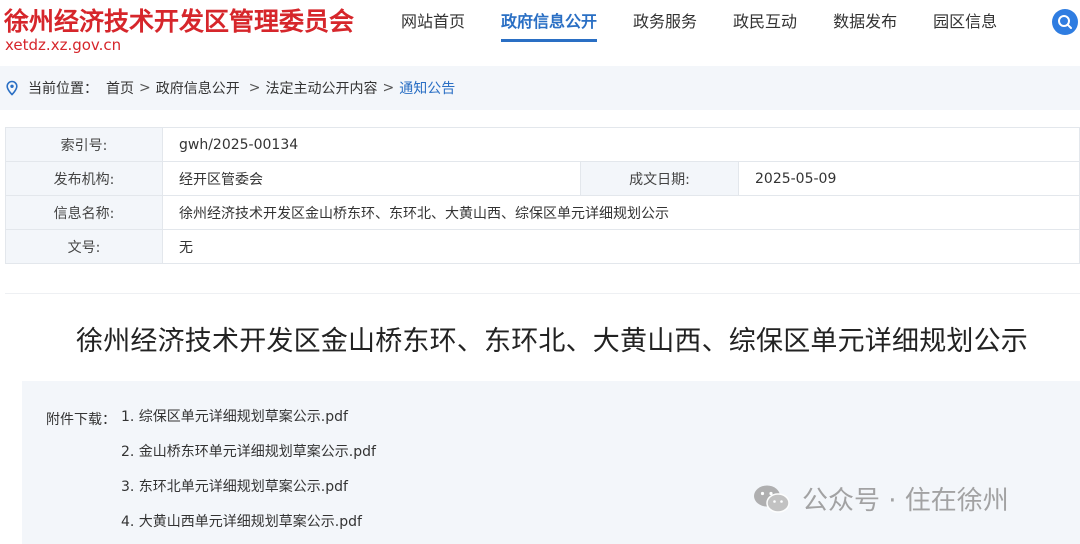 Image resolution: width=1080 pixels, height=544 pixels. Describe the element at coordinates (865, 22) in the screenshot. I see `nav-item-data: 数据发布` at that location.